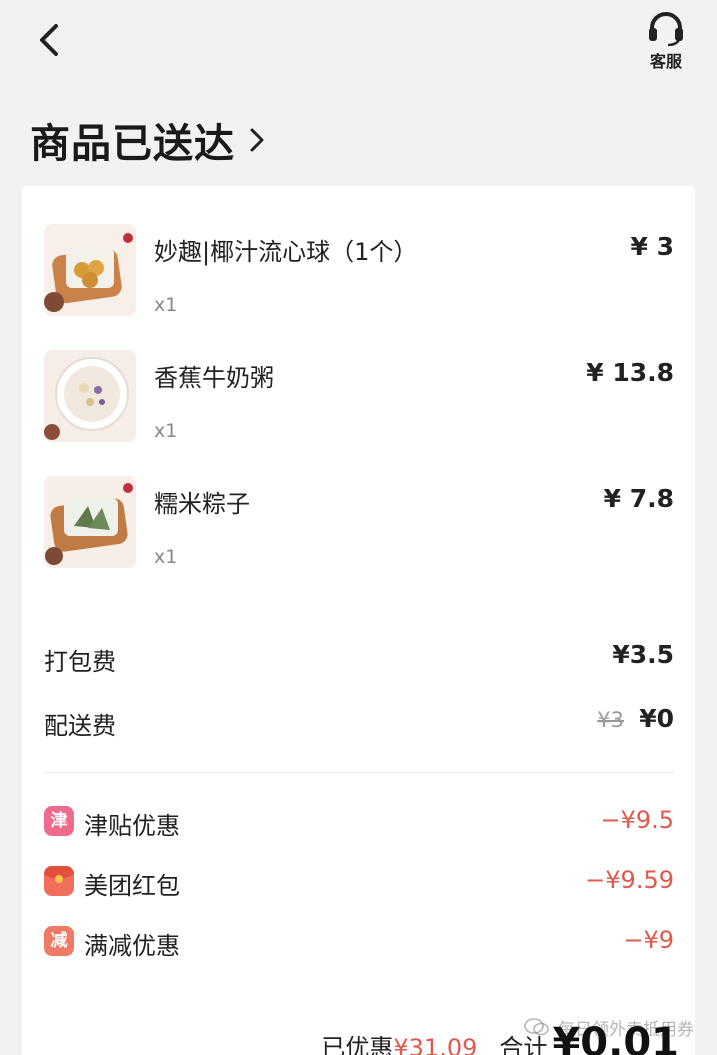 Image resolution: width=717 pixels, height=1055 pixels. Describe the element at coordinates (59, 941) in the screenshot. I see `full-reduction-icon: 减` at that location.